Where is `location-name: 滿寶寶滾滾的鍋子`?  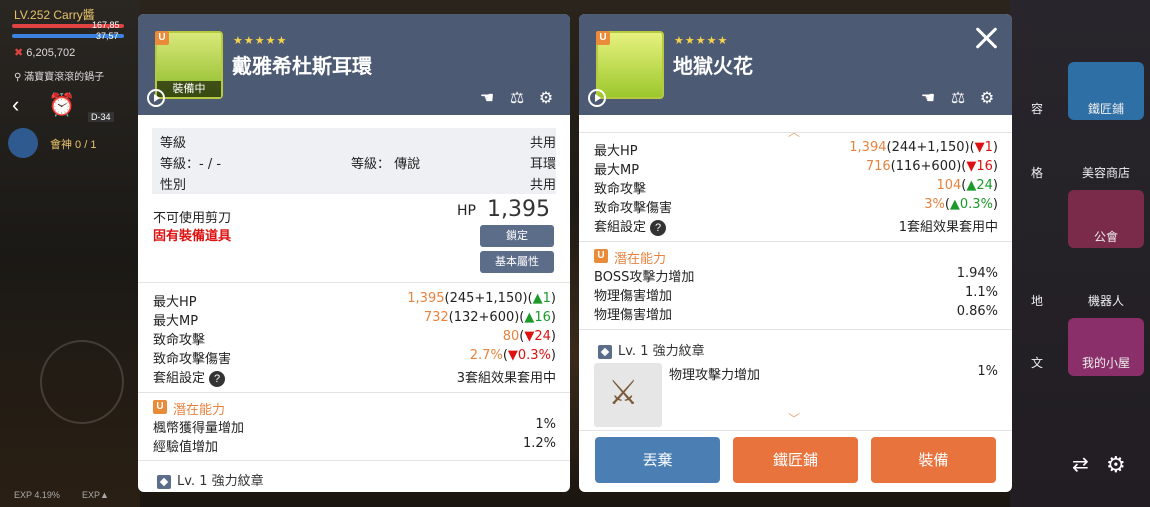 location-name: 滿寶寶滾滾的鍋子 is located at coordinates (64, 77).